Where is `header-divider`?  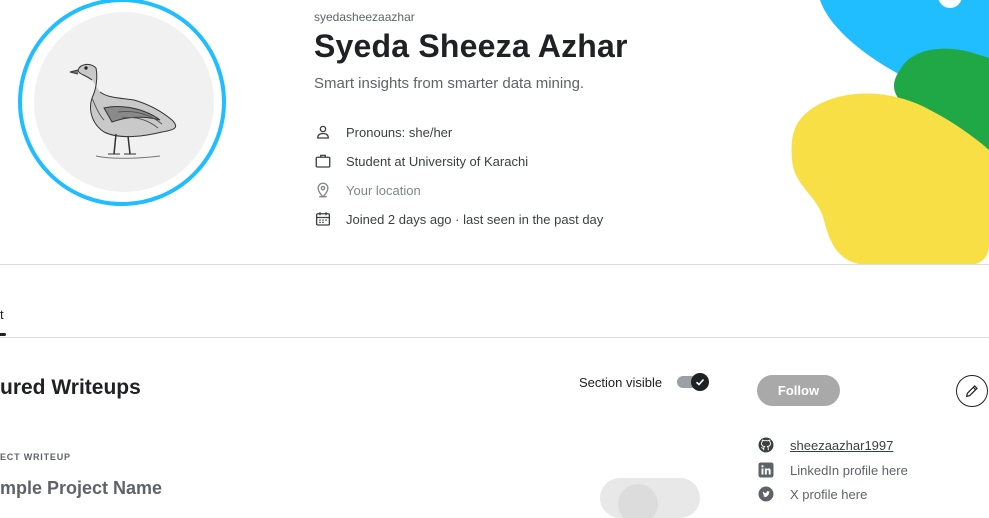
header-divider is located at coordinates (494, 264).